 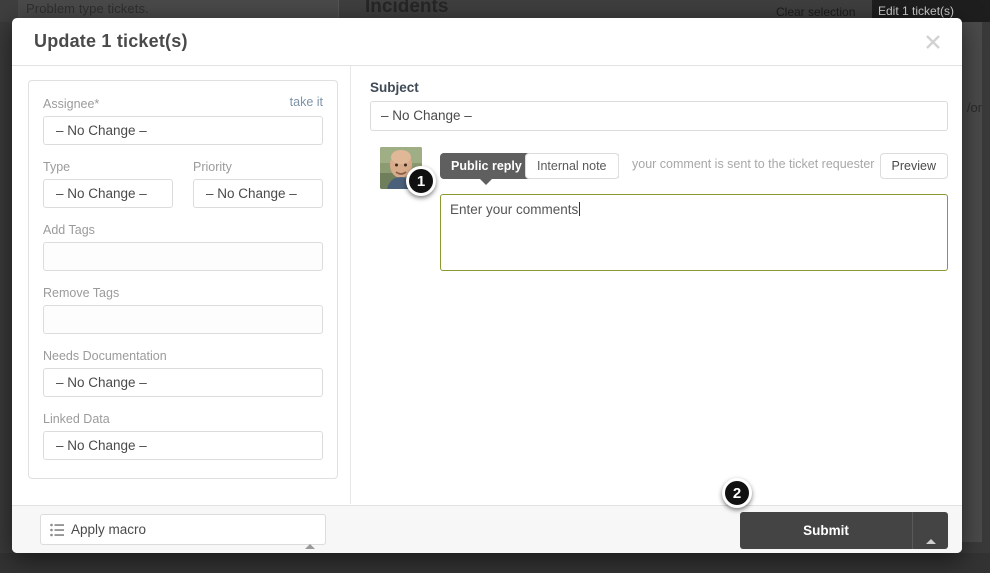 I want to click on linked-data-select: – No Change –, so click(x=183, y=445).